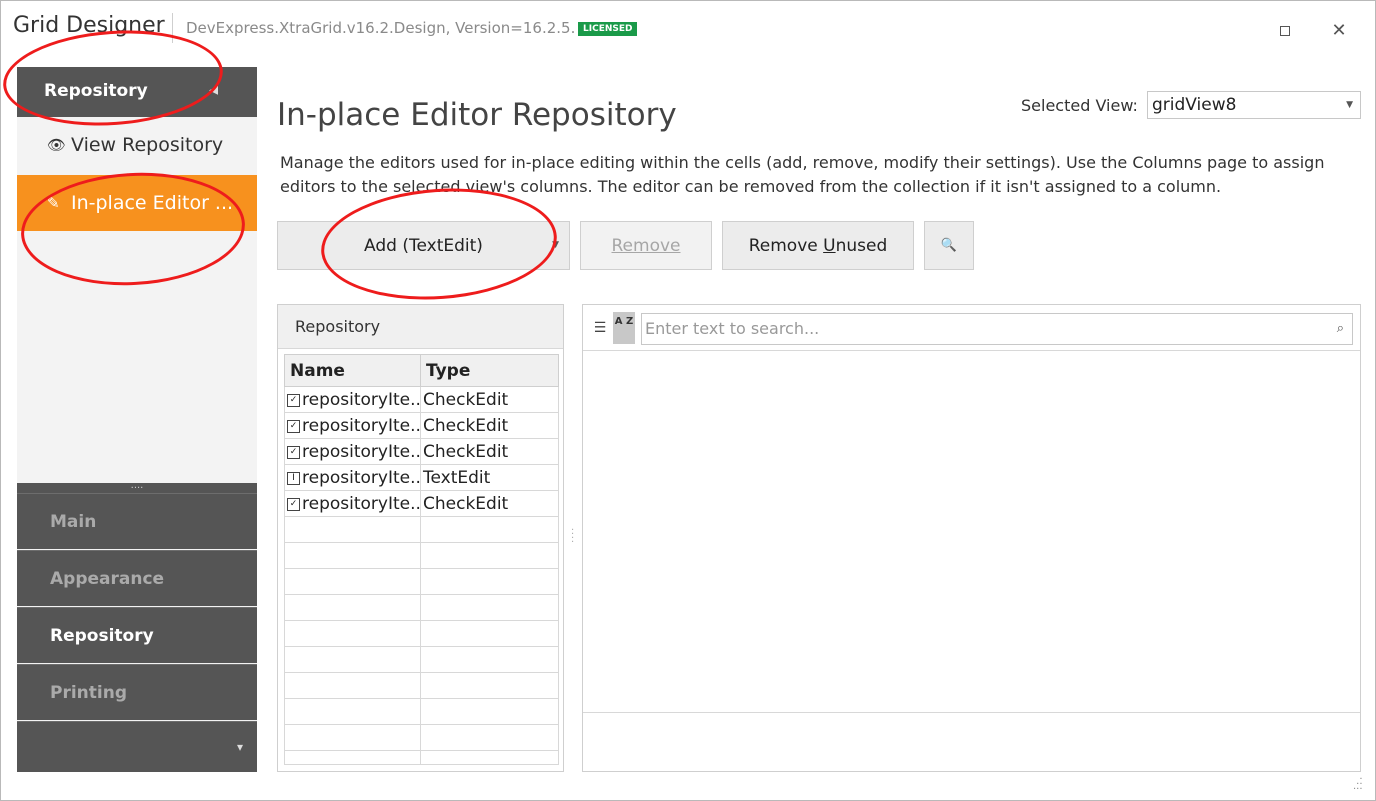 This screenshot has width=1376, height=801. What do you see at coordinates (147, 145) in the screenshot?
I see `nav-item-label: View Repository` at bounding box center [147, 145].